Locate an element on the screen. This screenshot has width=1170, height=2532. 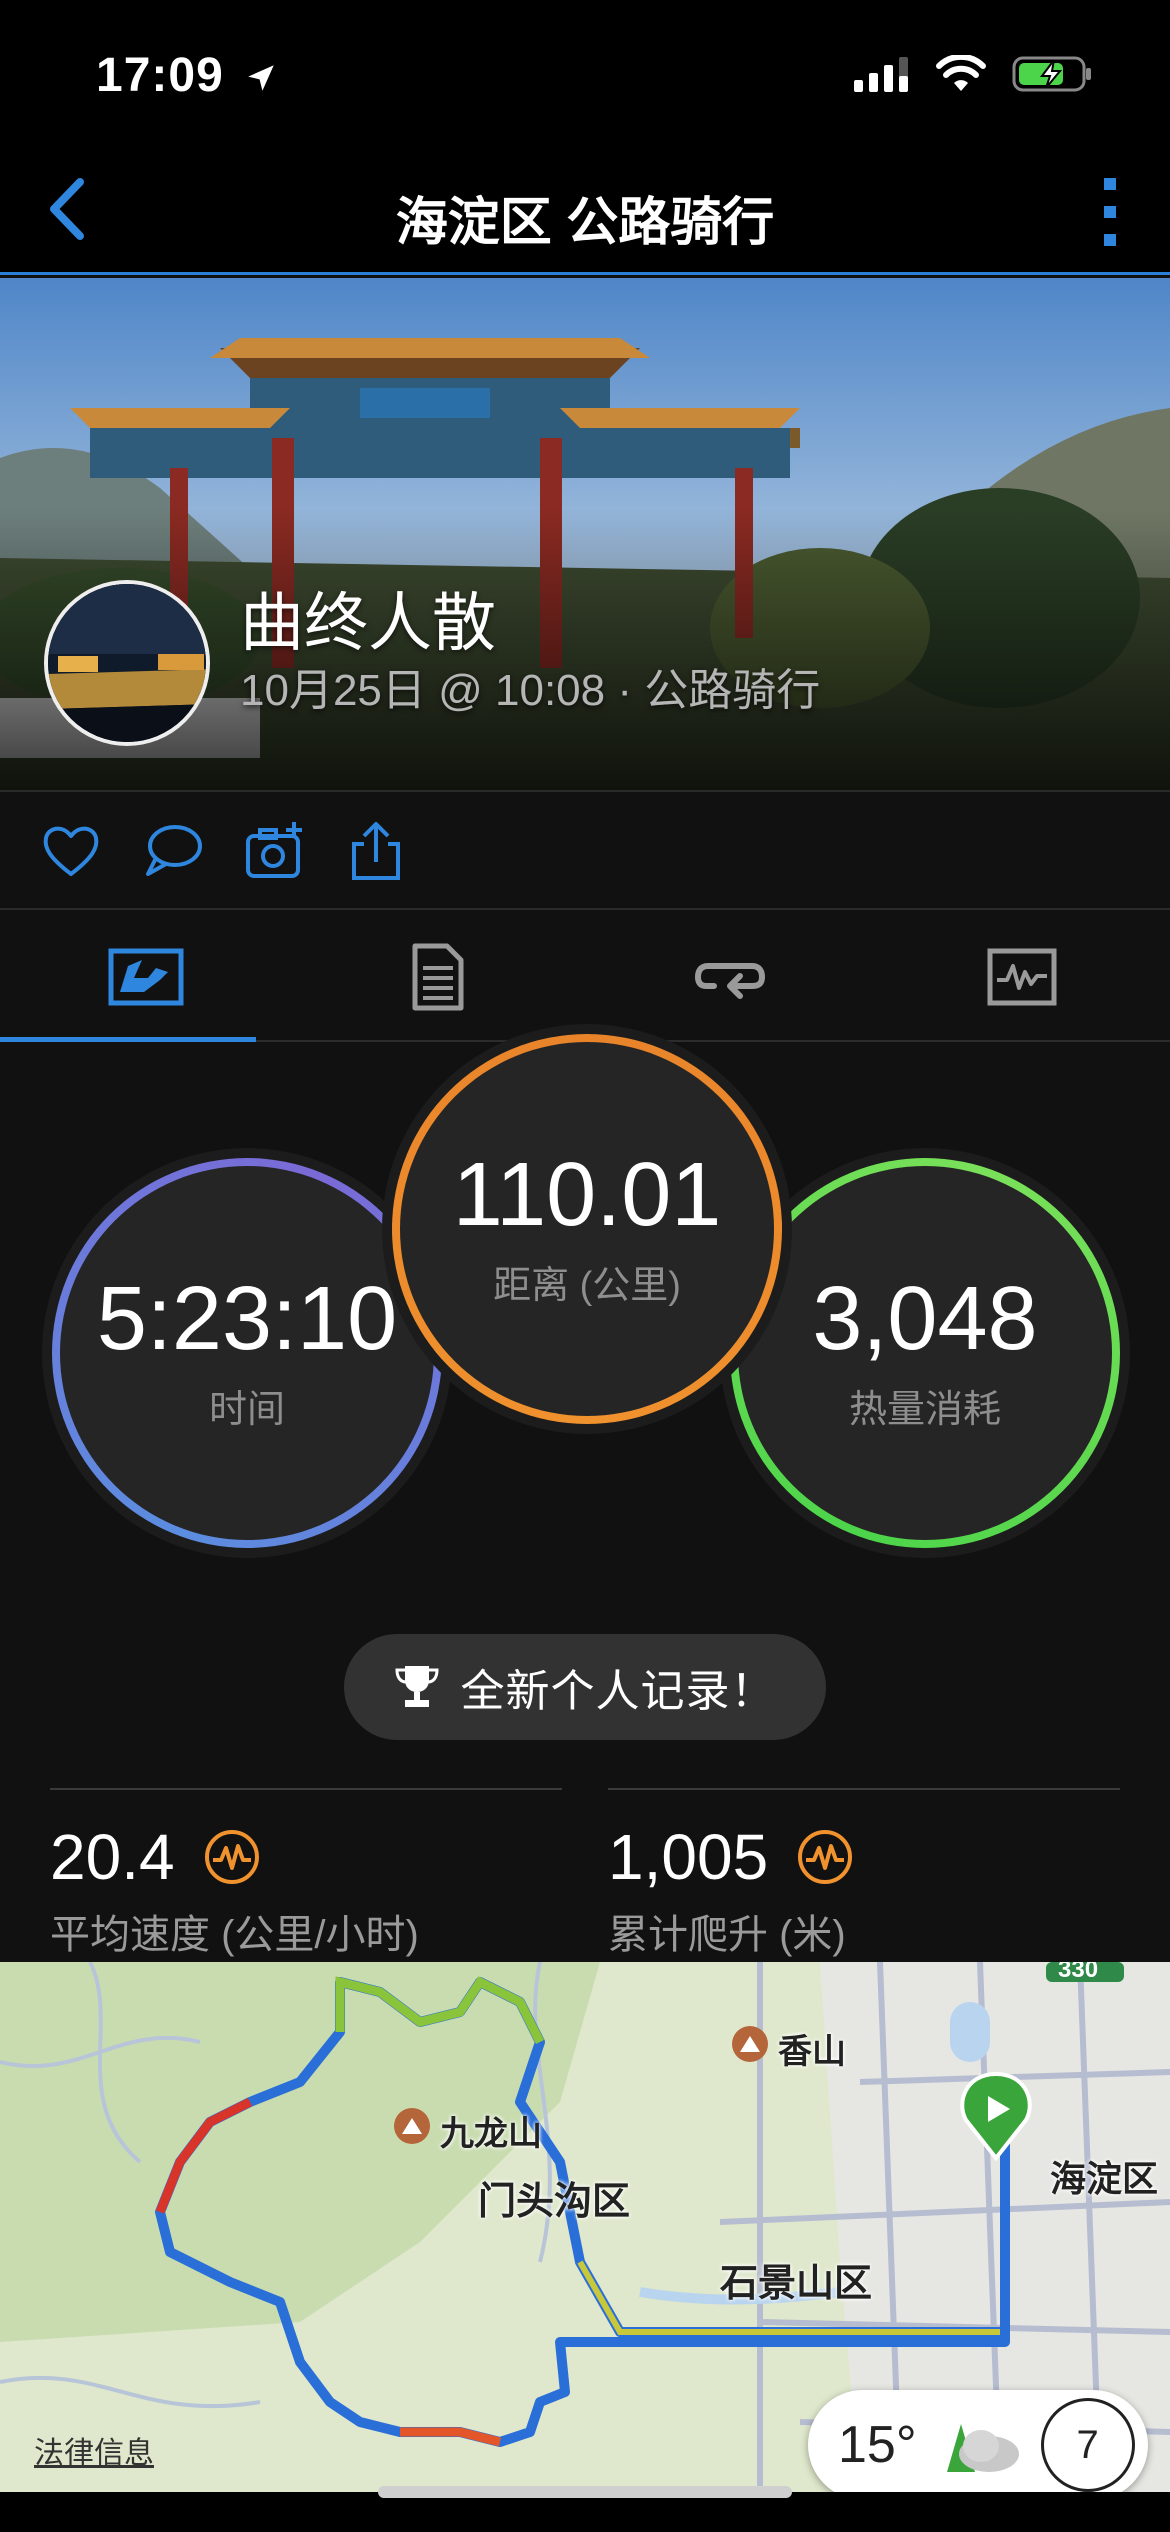
weather-badge: 15° 7 is located at coordinates (978, 2441).